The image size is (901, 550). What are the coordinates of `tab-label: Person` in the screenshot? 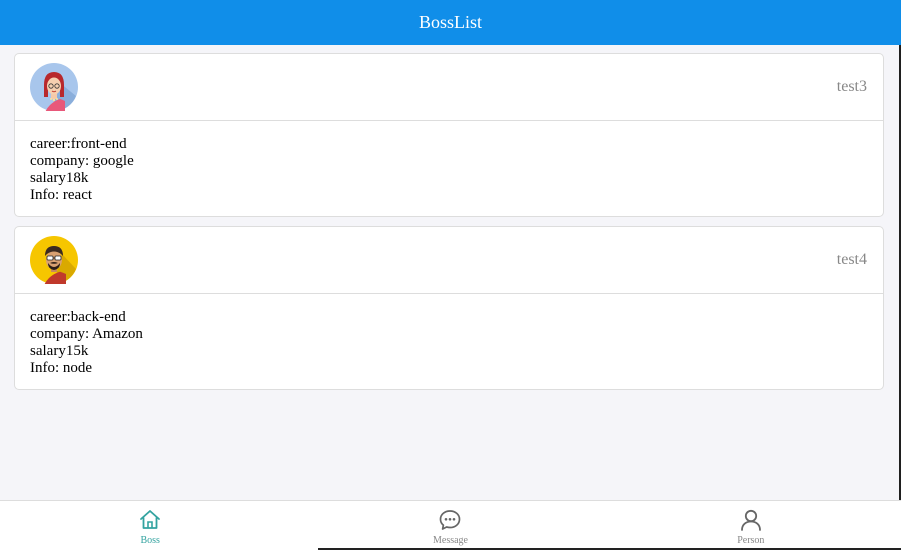 It's located at (751, 540).